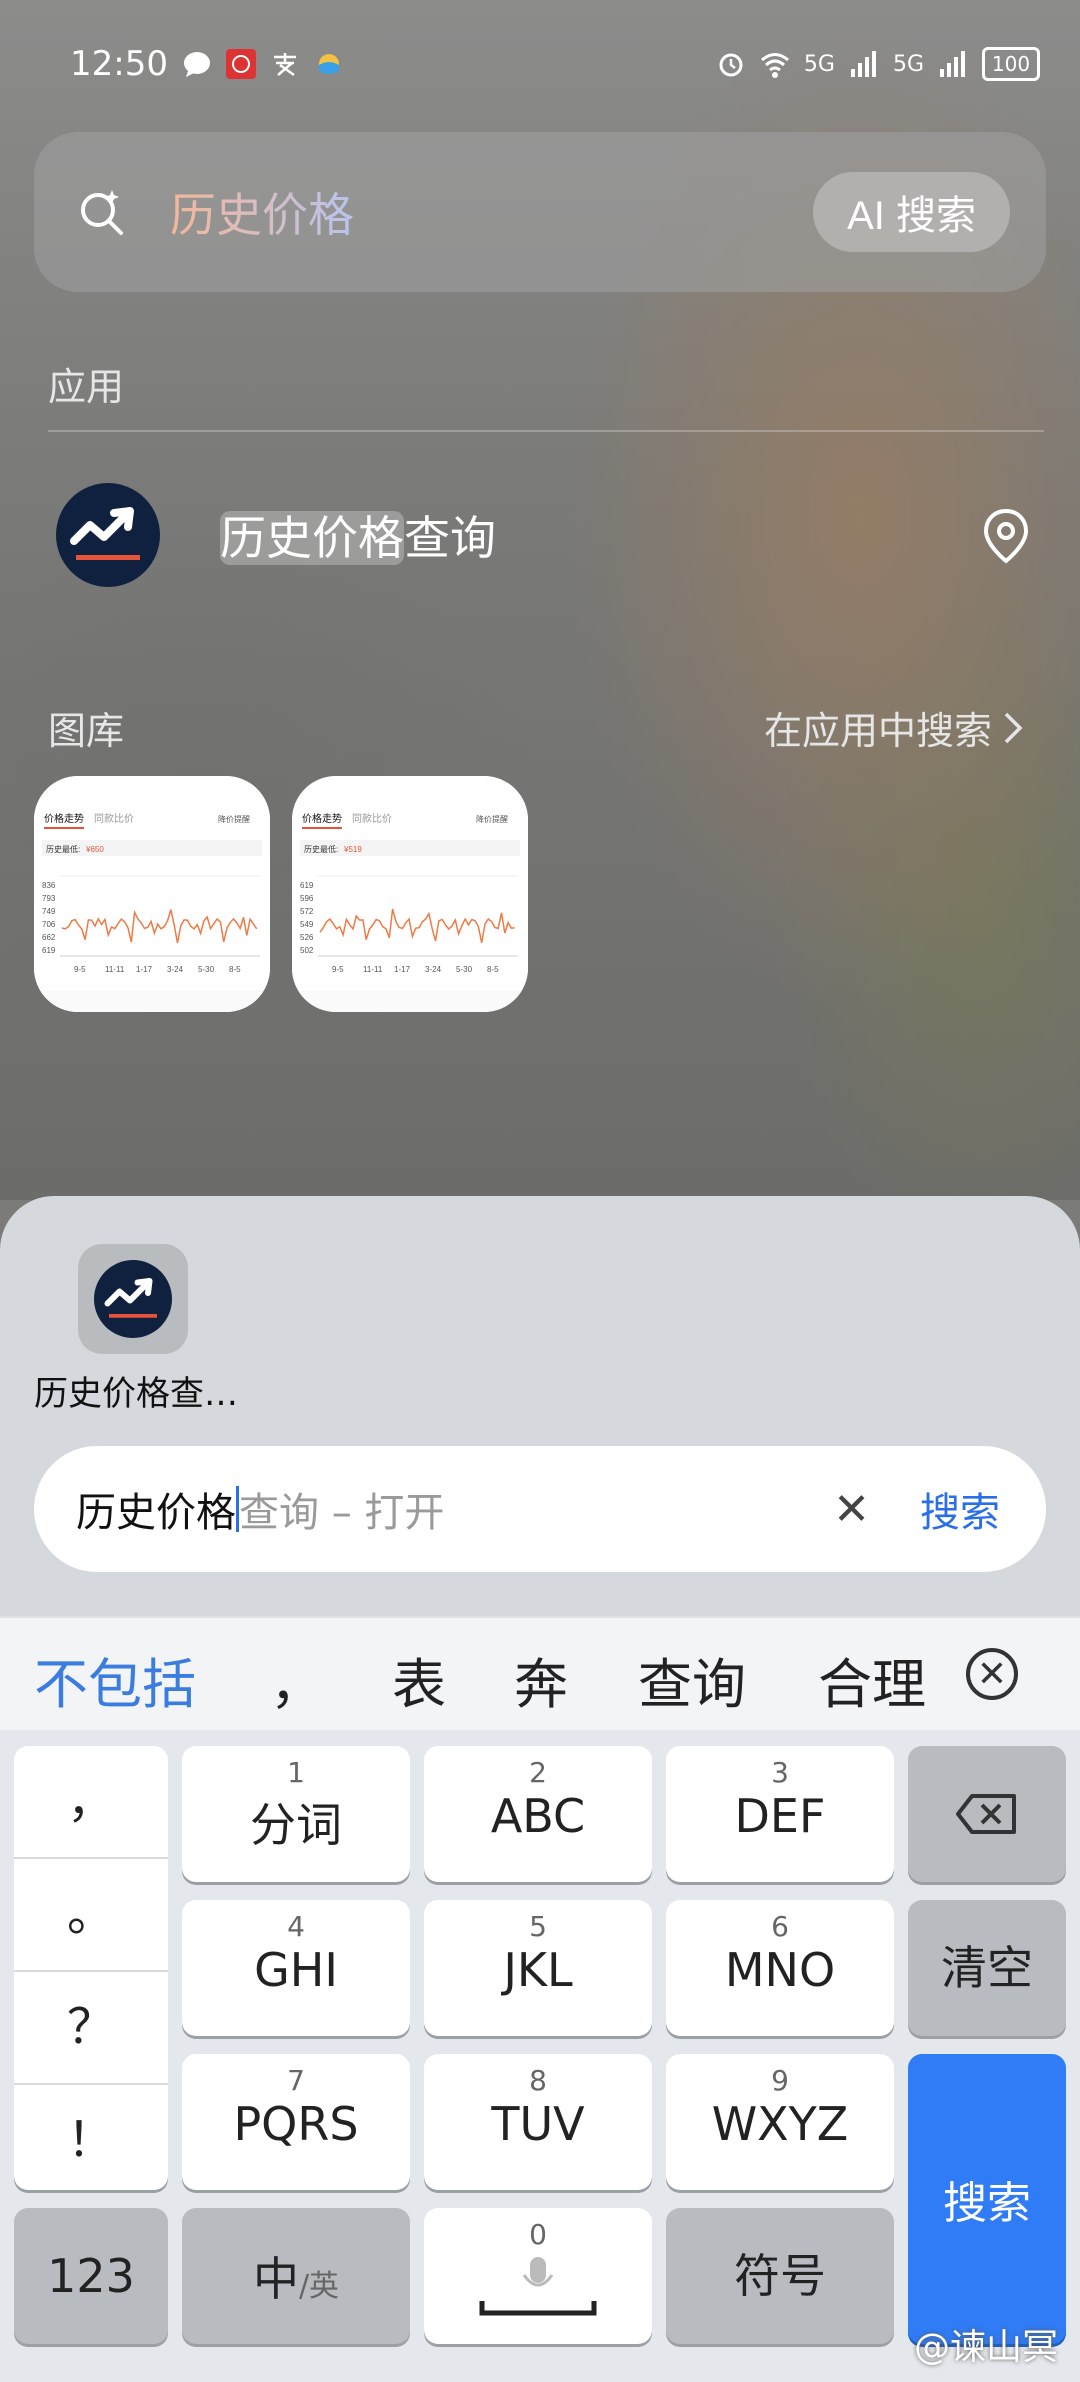 This screenshot has width=1080, height=2382. I want to click on backspace-icon, so click(986, 1814).